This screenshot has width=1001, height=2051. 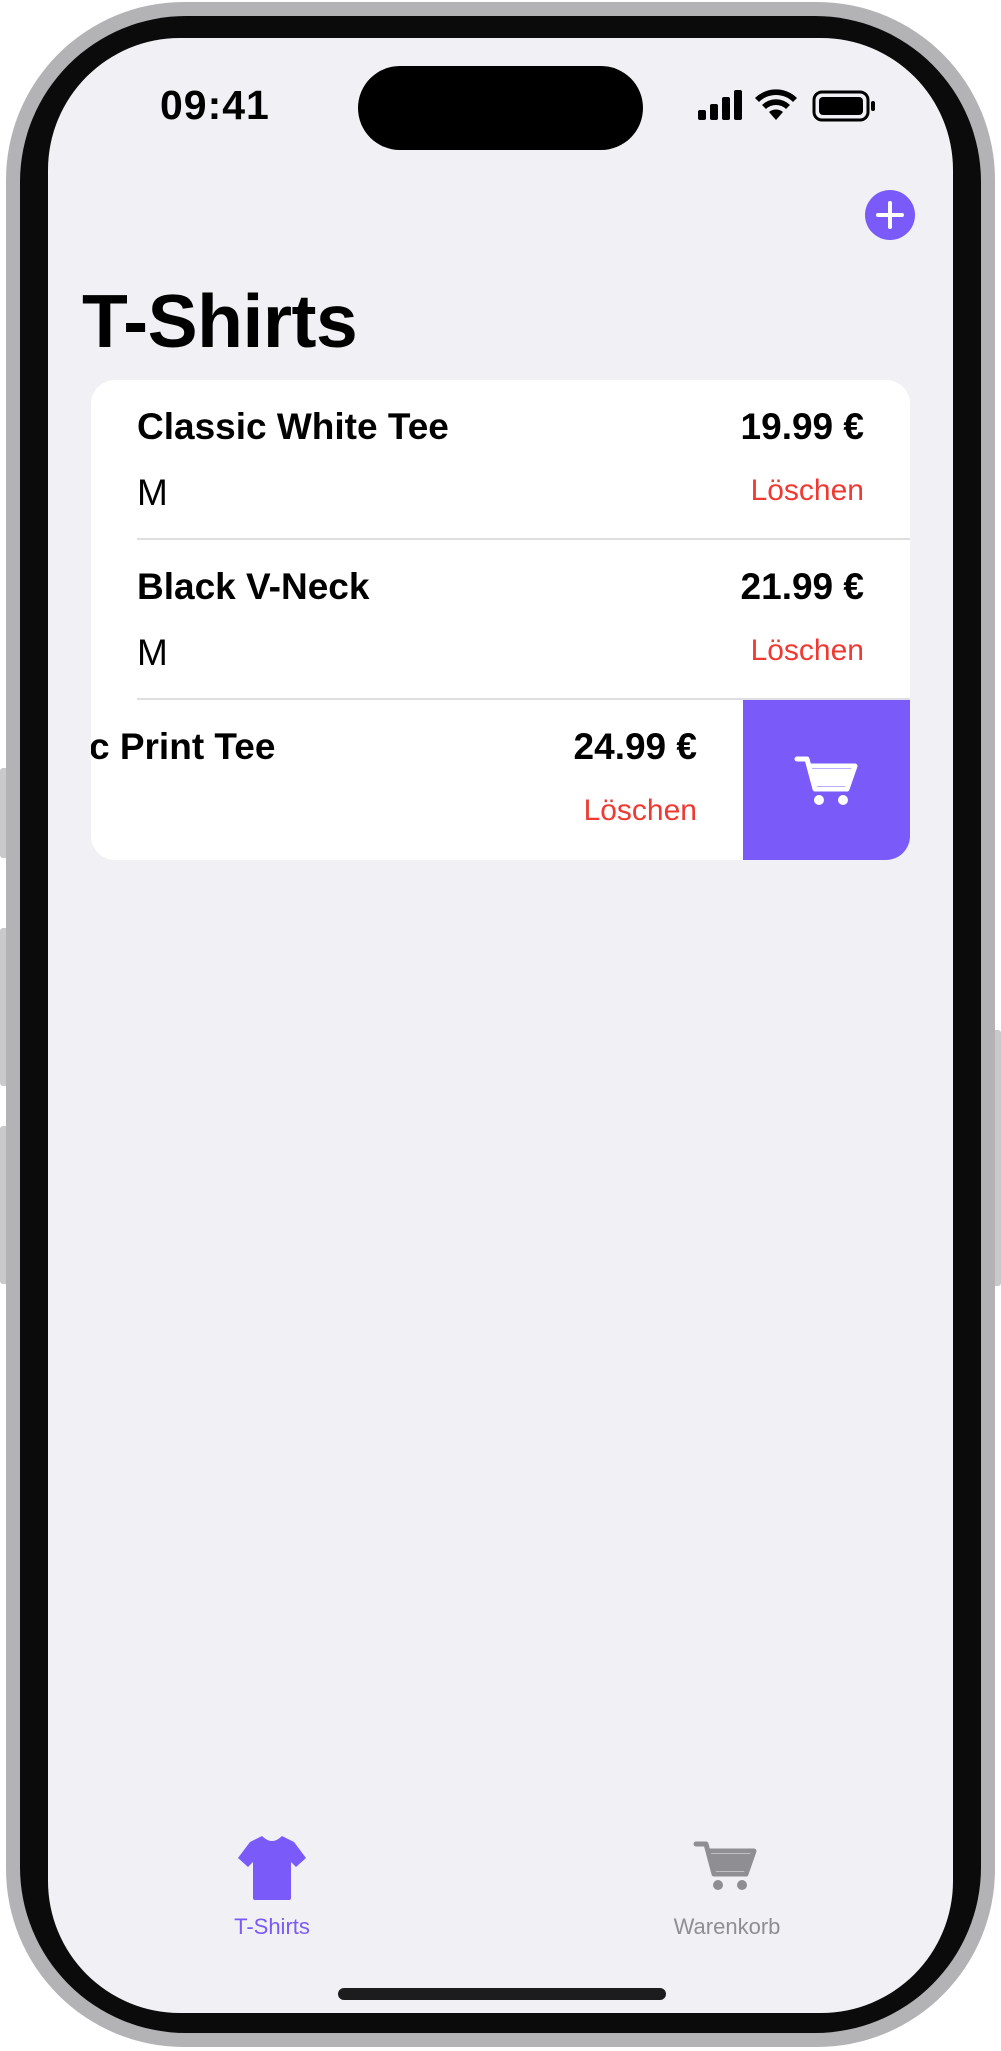 I want to click on tab-label: Warenkorb, so click(x=727, y=1926).